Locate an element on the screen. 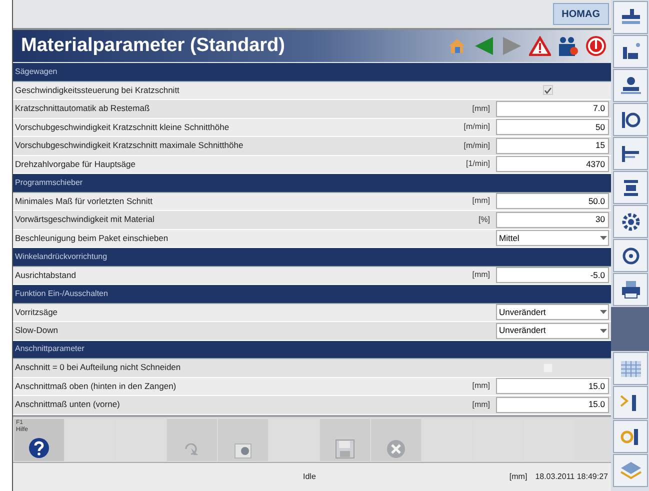 The image size is (649, 491). parameter-label: Beschleunigung beim Paket einschieben is located at coordinates (91, 238).